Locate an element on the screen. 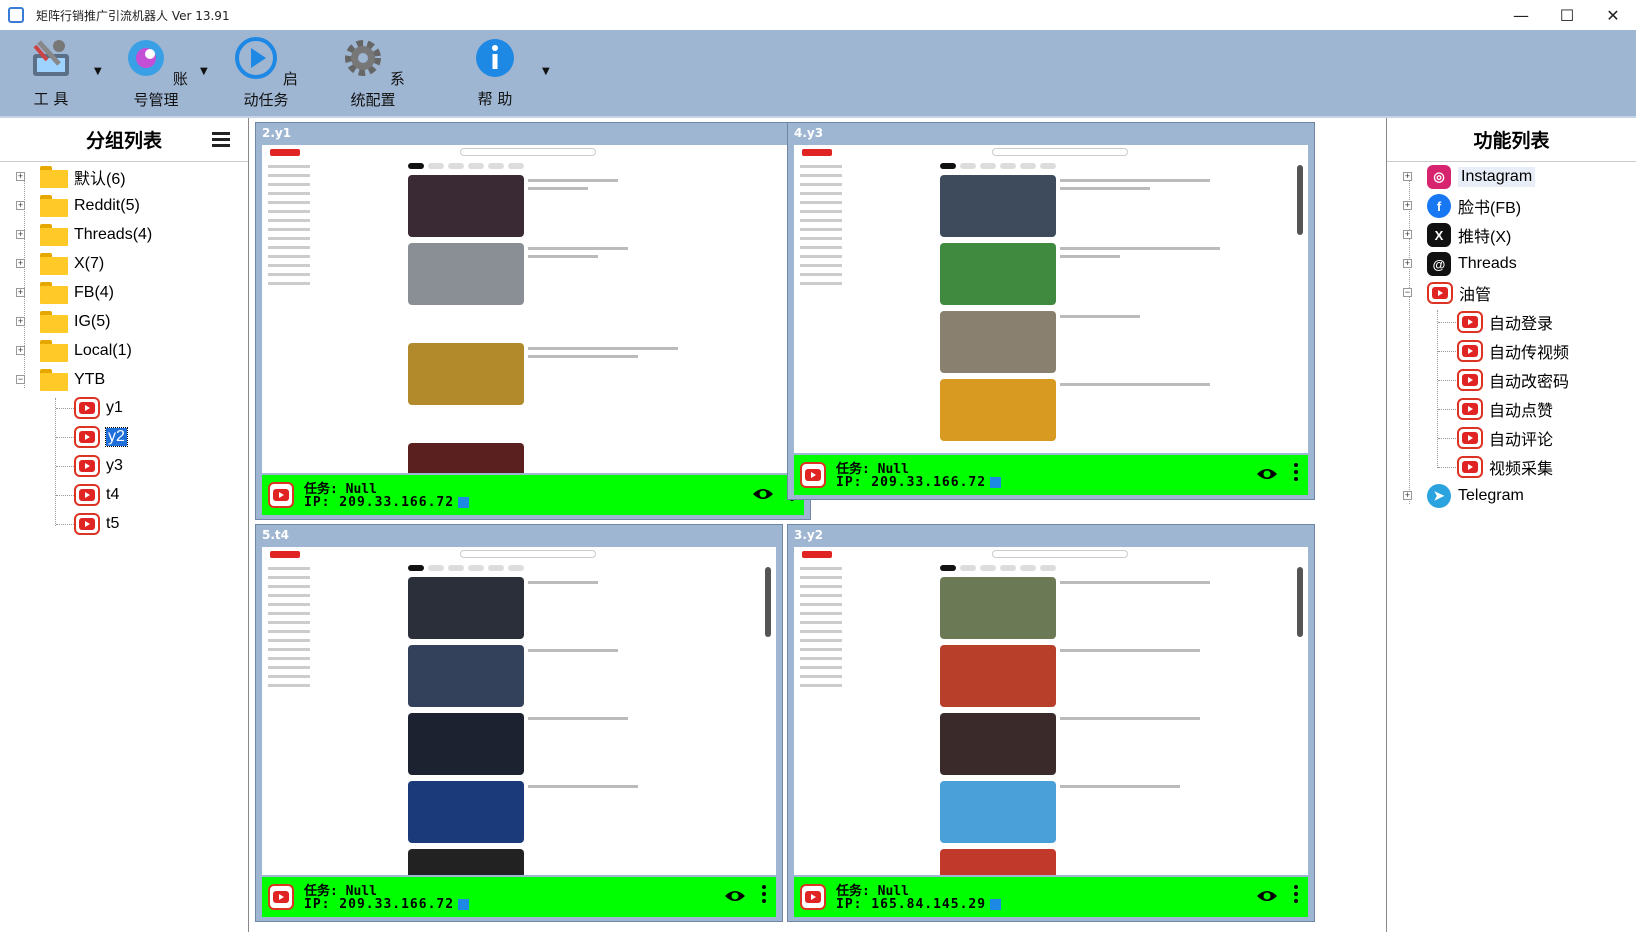  account-label-selected: y2 is located at coordinates (116, 437).